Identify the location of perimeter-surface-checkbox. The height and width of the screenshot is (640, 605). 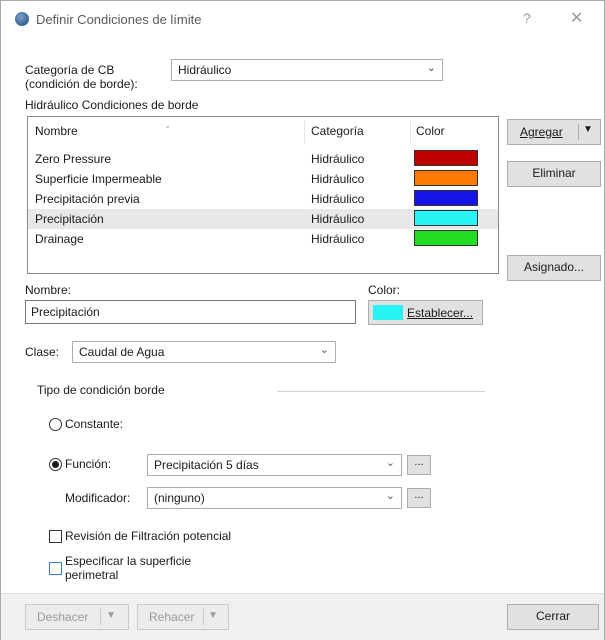
(55, 568).